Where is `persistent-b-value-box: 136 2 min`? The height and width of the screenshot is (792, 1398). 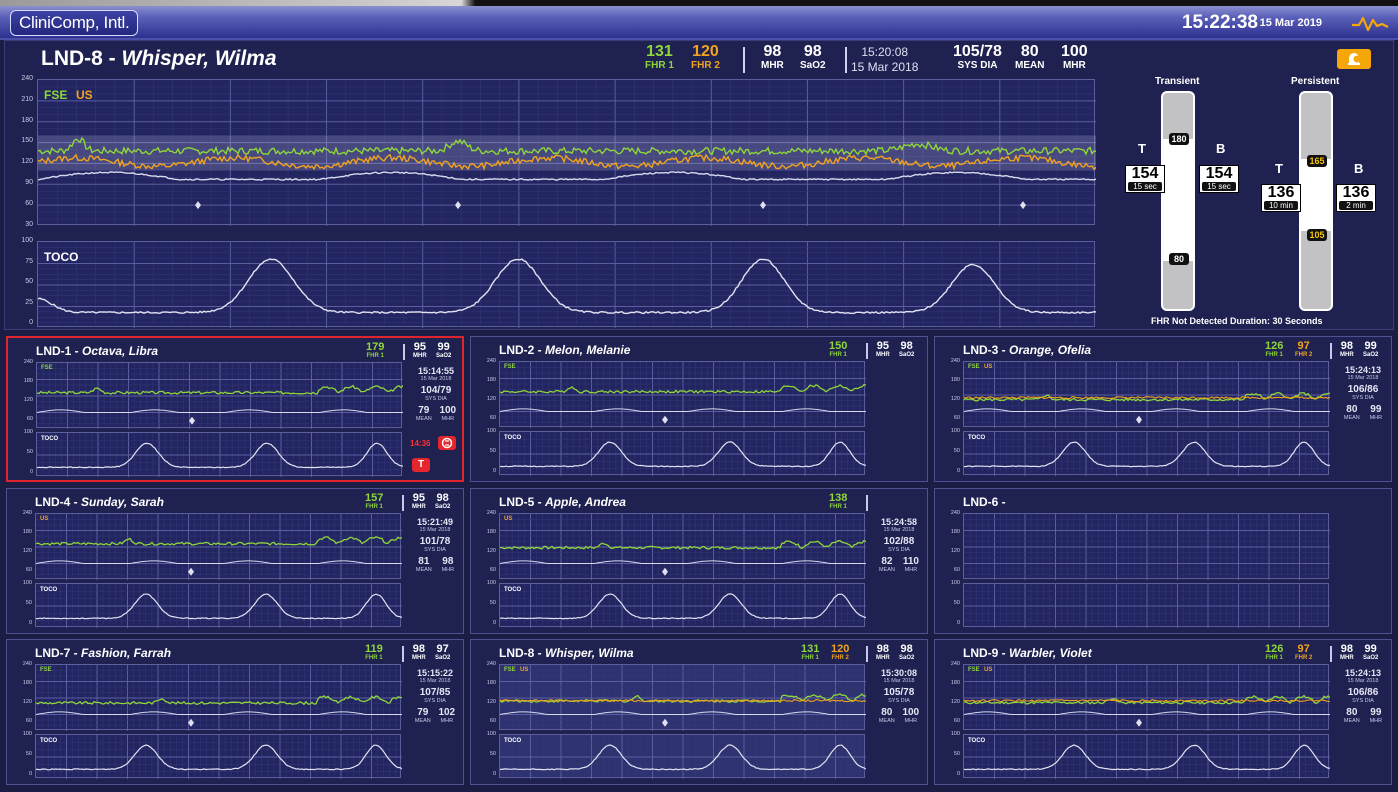
persistent-b-value-box: 136 2 min is located at coordinates (1356, 198).